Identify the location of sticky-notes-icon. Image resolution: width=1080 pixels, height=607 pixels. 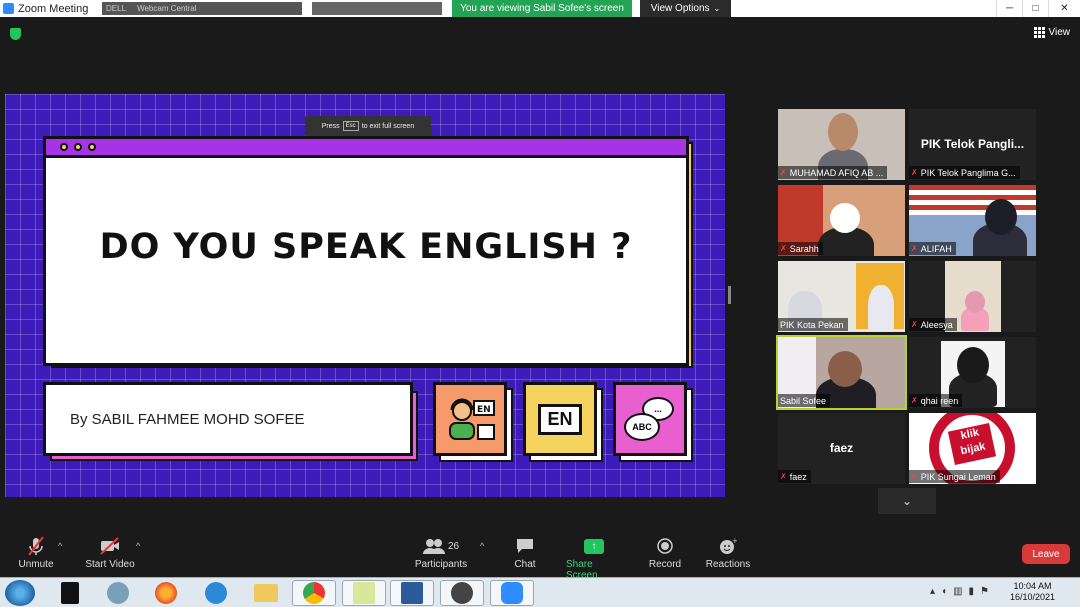
(364, 593).